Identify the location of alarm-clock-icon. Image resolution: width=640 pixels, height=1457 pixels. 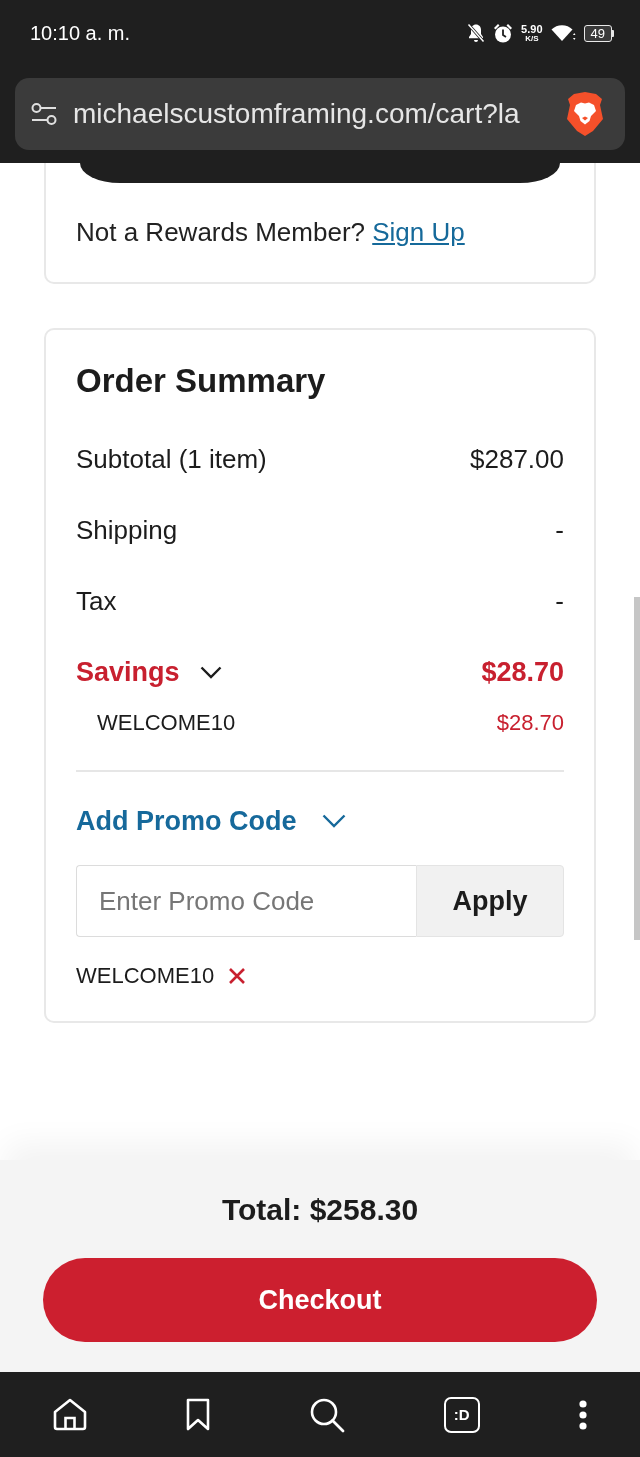
(503, 33).